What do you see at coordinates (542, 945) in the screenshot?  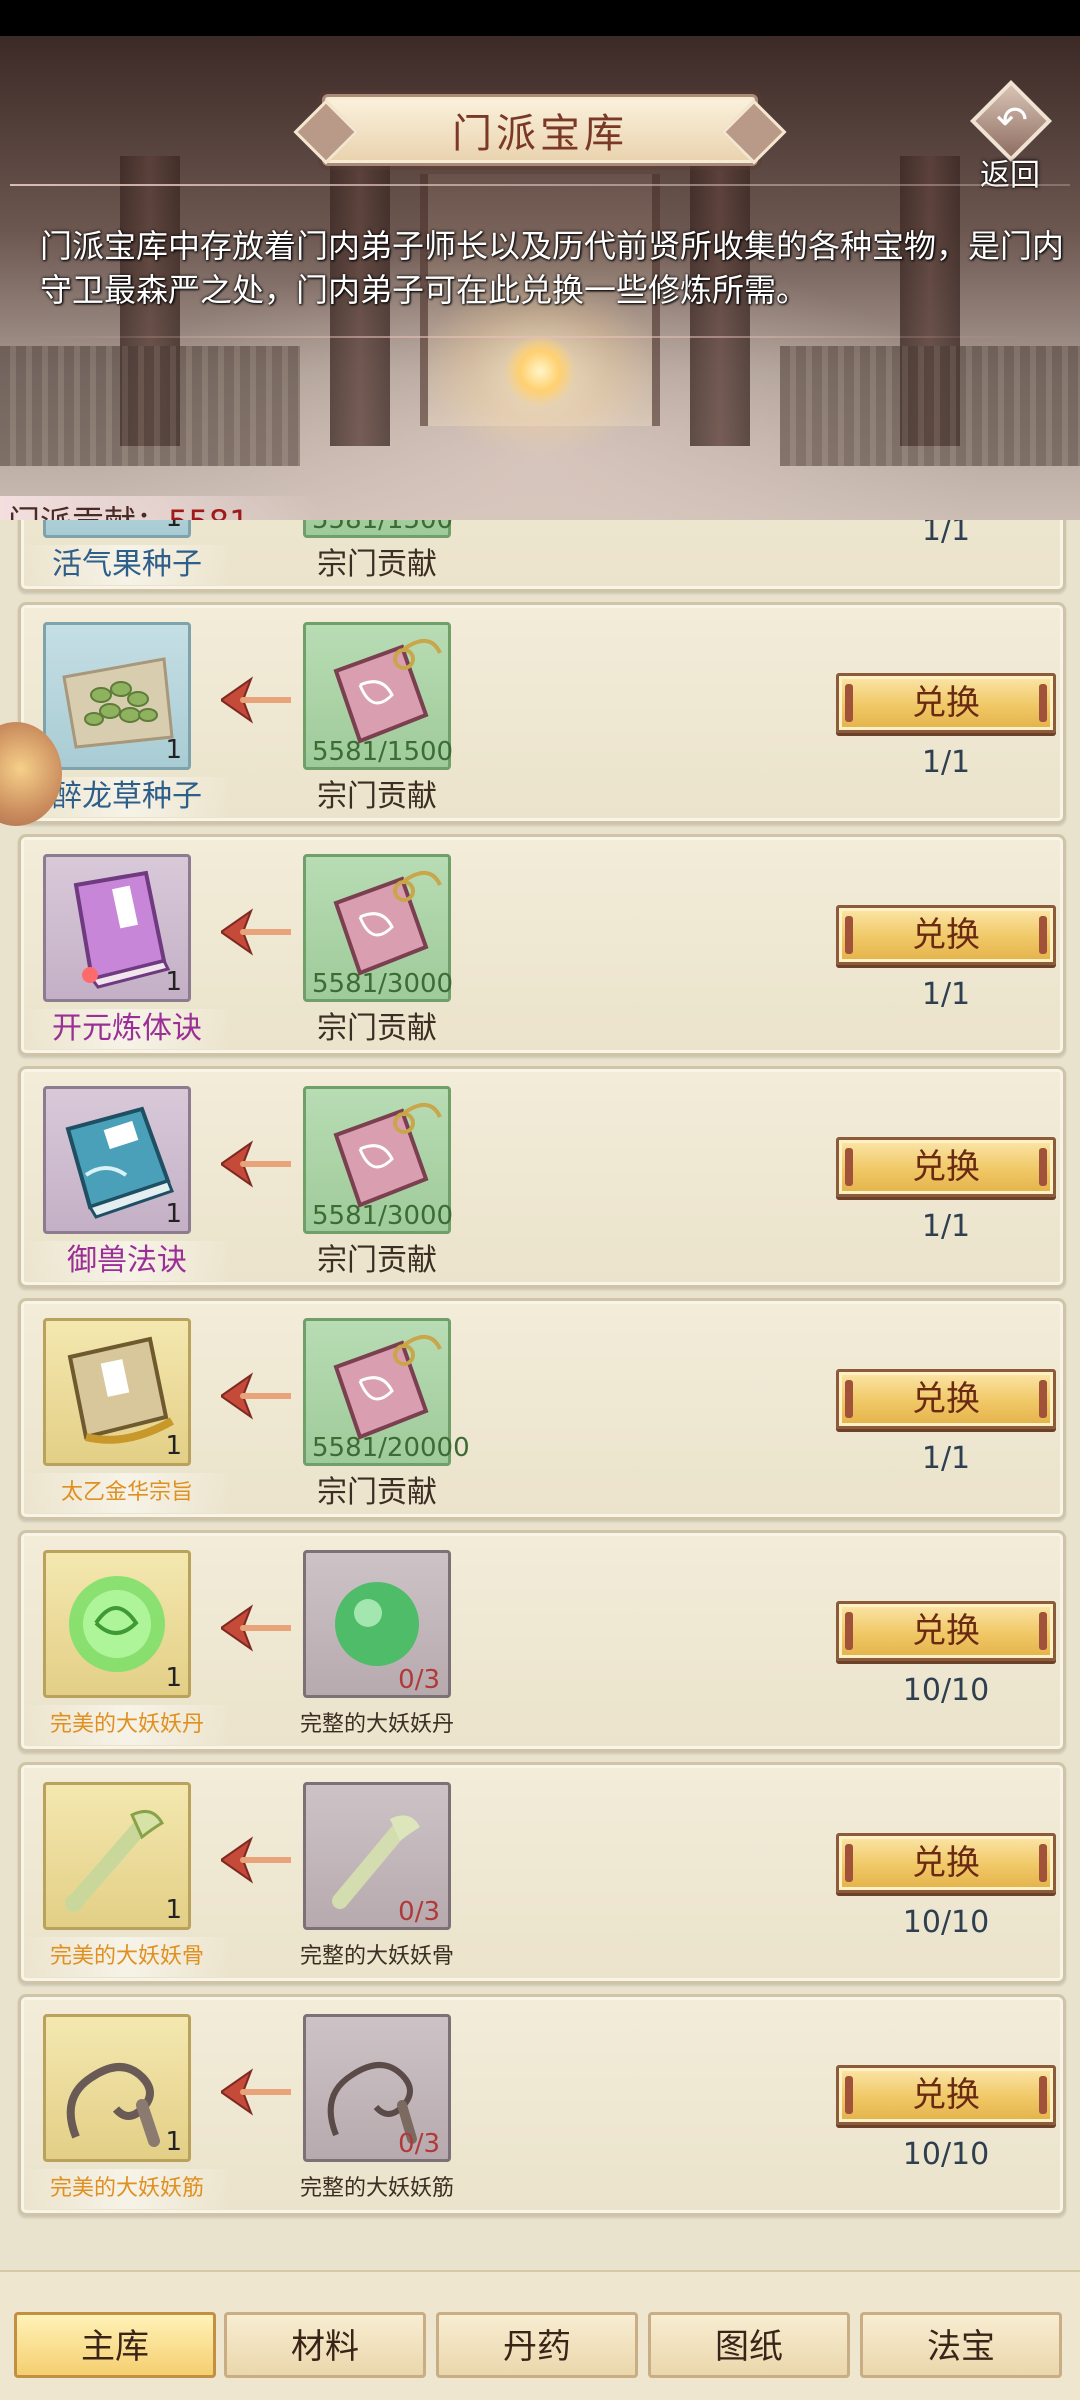 I see `exchange-row: 1 开元炼体诀 5581/3000 宗门贡献 兑换 1/1` at bounding box center [542, 945].